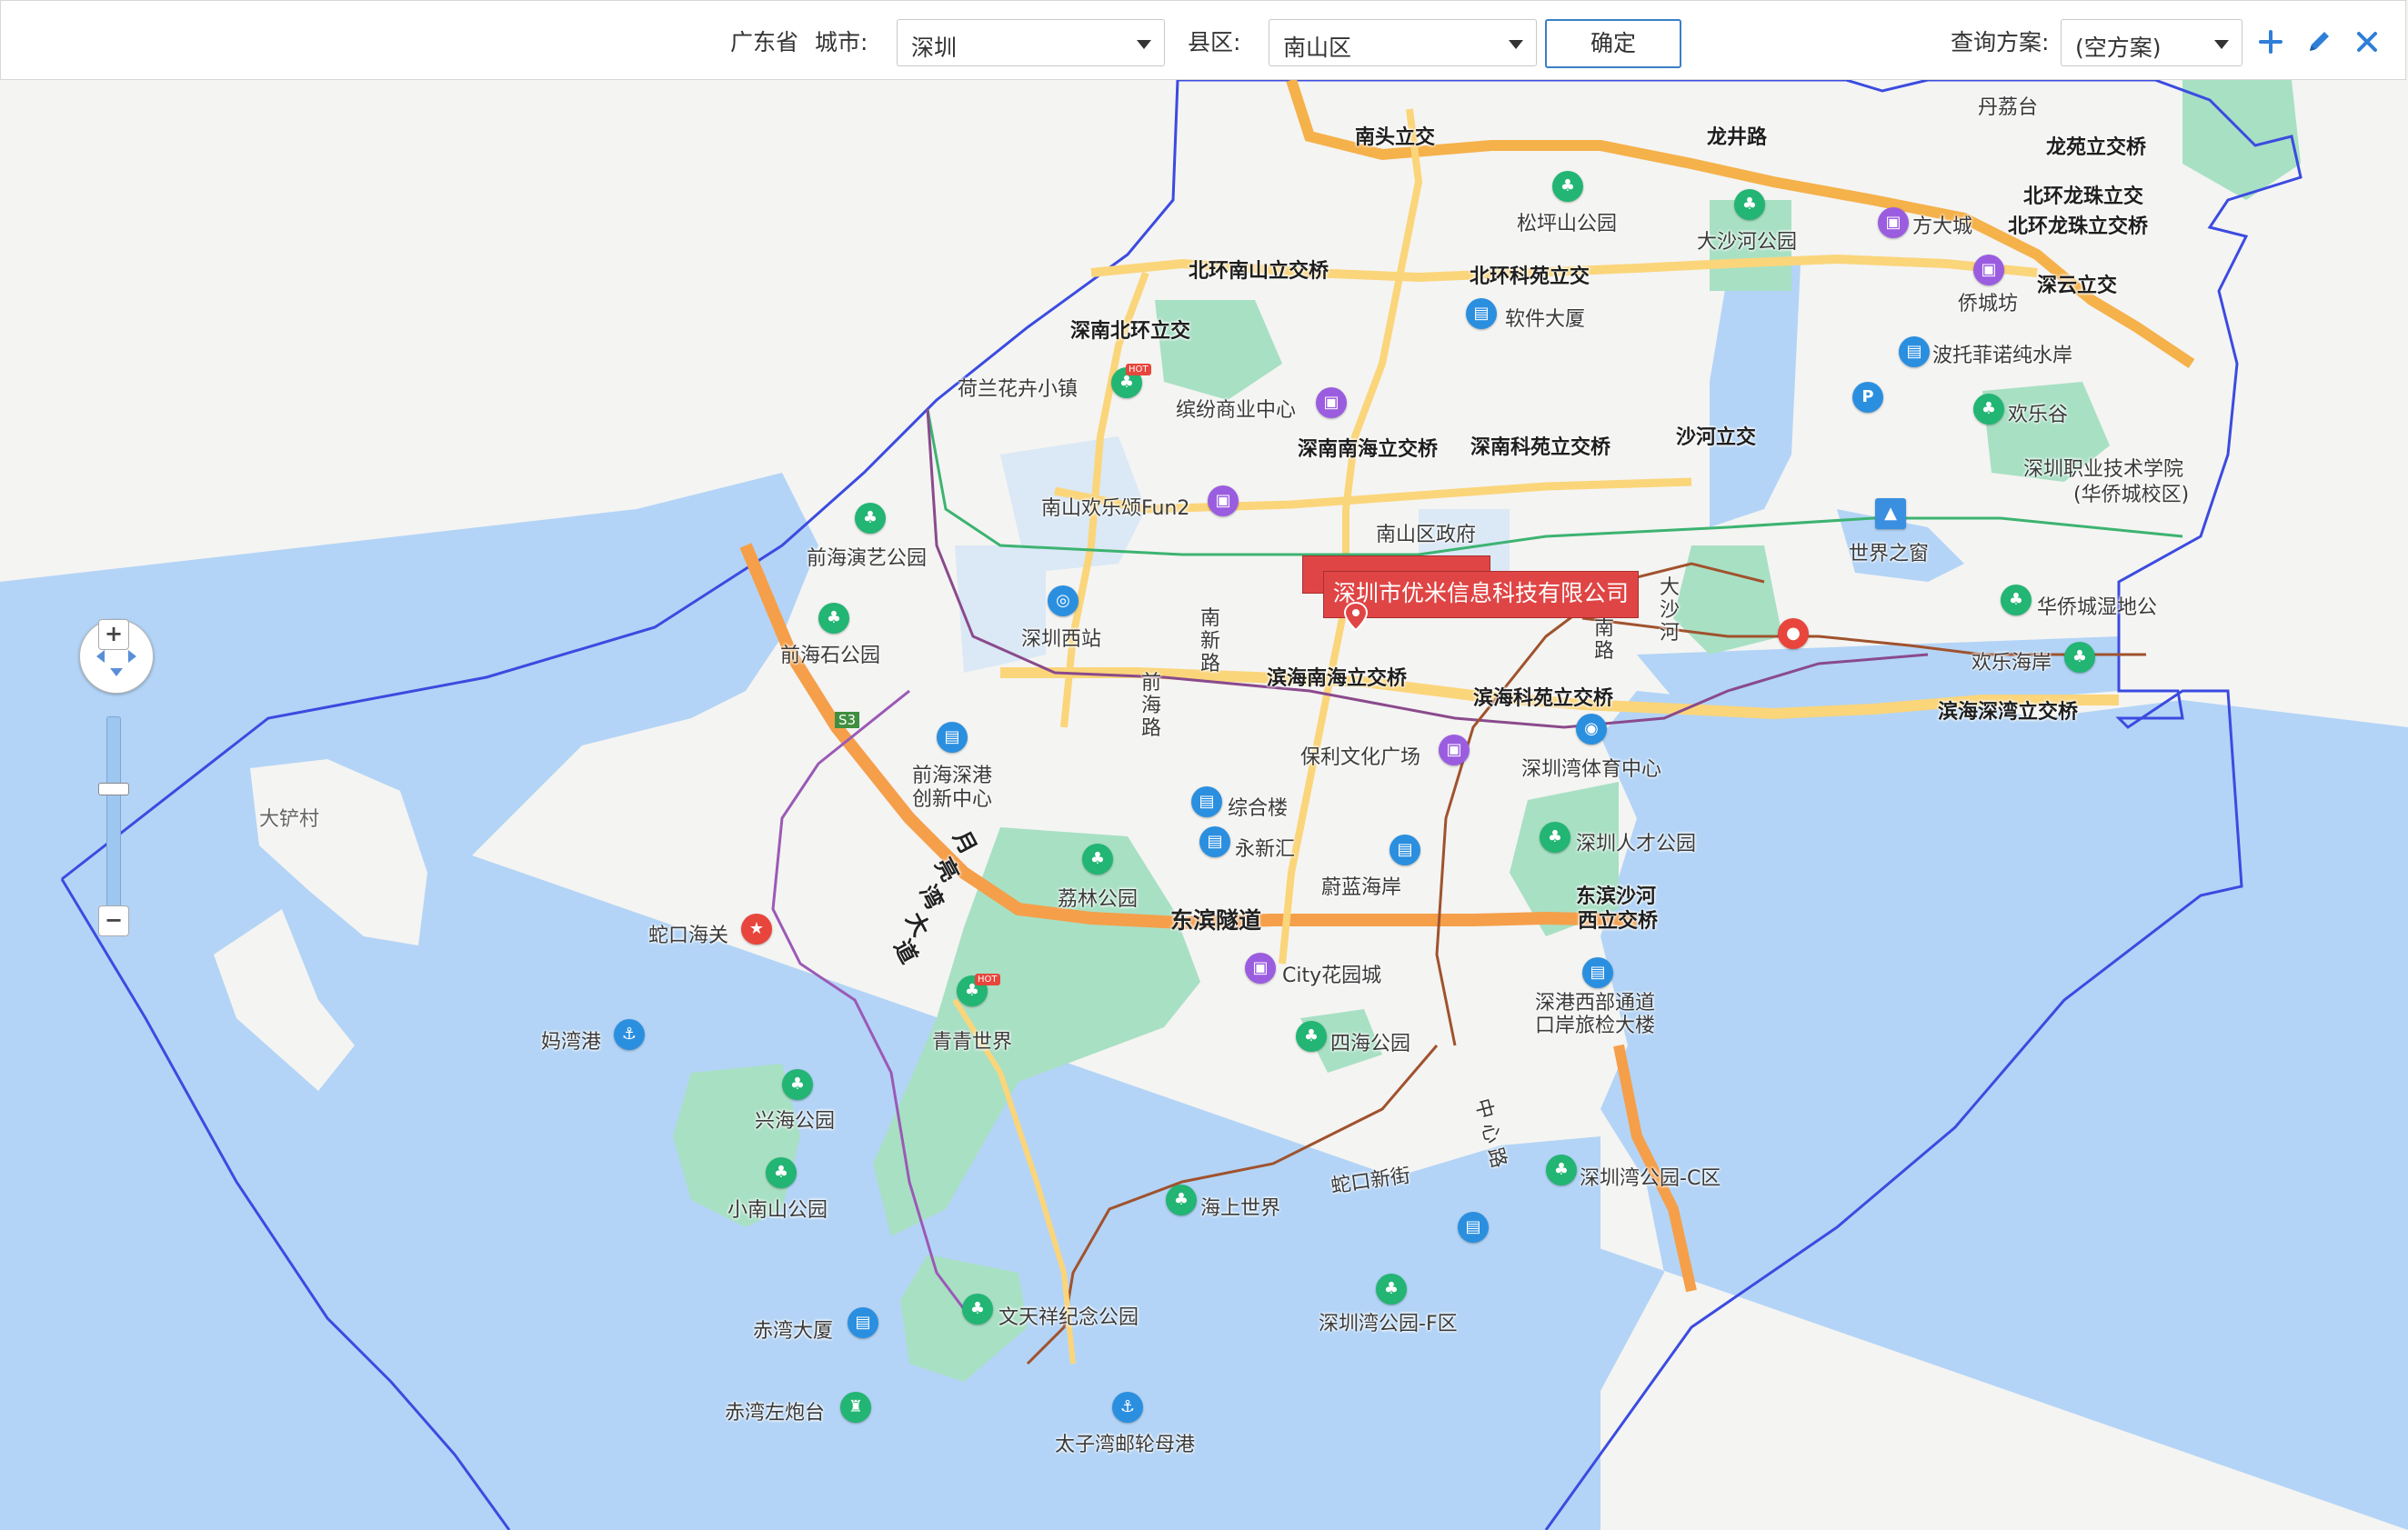 The image size is (2408, 1530). What do you see at coordinates (830, 656) in the screenshot?
I see `label-qianhaishi: 前海石公园` at bounding box center [830, 656].